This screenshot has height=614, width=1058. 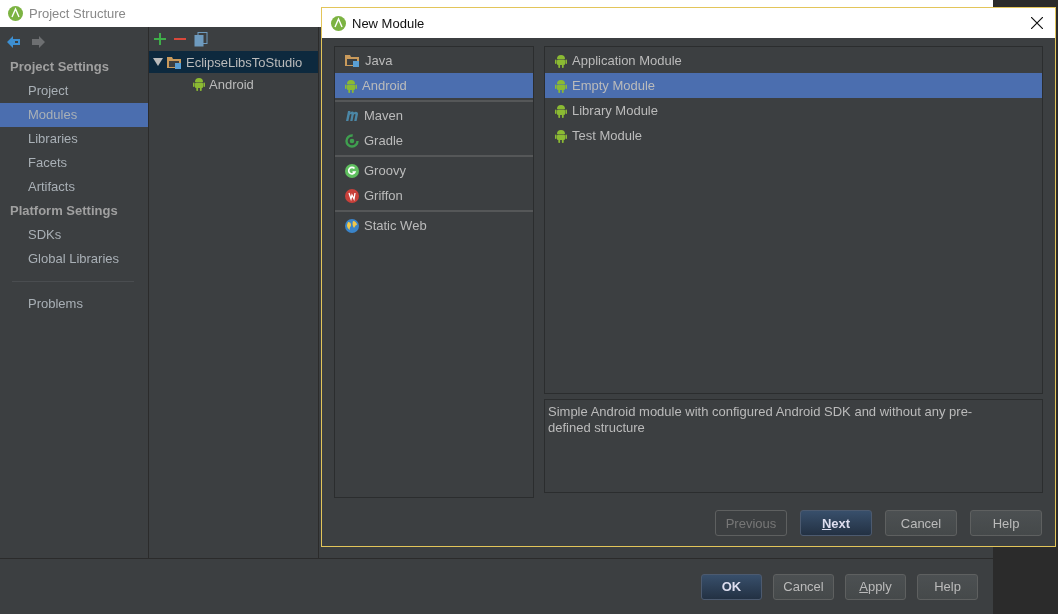 What do you see at coordinates (379, 60) in the screenshot?
I see `module-type-label: Java` at bounding box center [379, 60].